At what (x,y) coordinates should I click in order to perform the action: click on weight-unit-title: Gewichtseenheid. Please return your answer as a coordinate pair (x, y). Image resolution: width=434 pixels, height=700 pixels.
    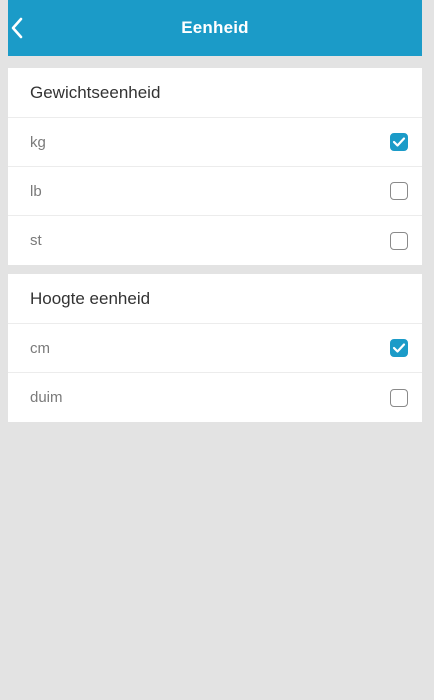
    Looking at the image, I should click on (215, 93).